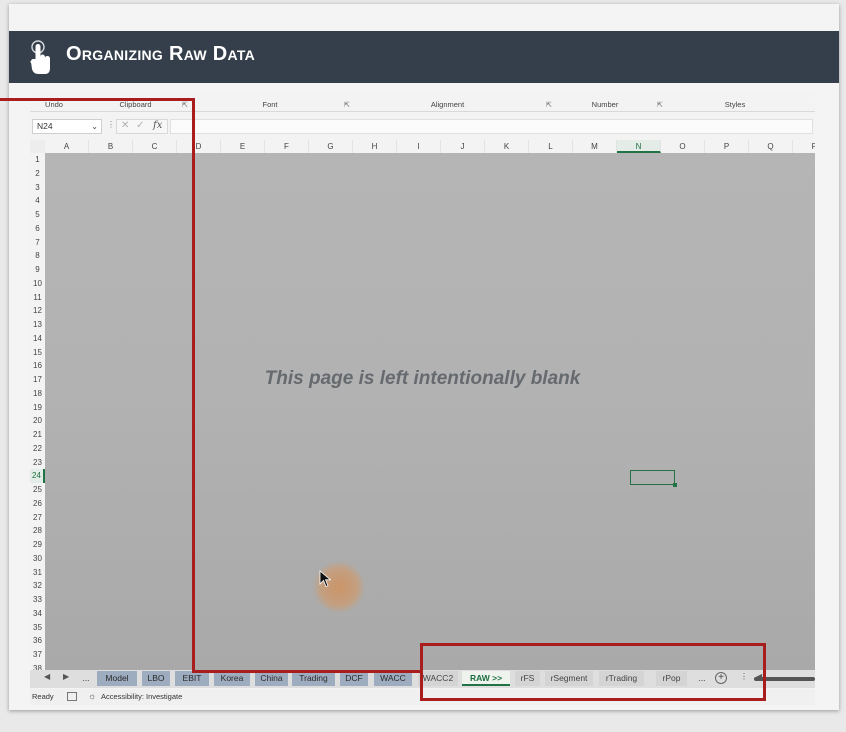 This screenshot has height=732, width=846. I want to click on ribbon-group-font: Font, so click(270, 105).